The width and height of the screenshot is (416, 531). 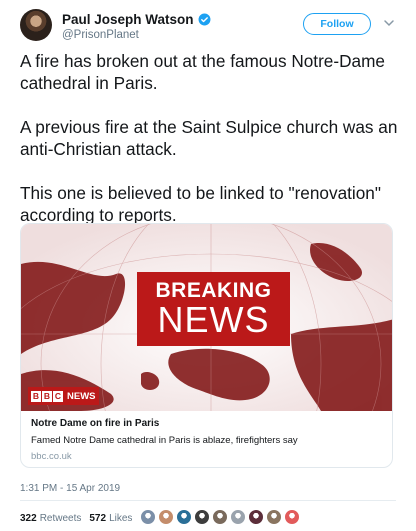 I want to click on divider, so click(x=208, y=500).